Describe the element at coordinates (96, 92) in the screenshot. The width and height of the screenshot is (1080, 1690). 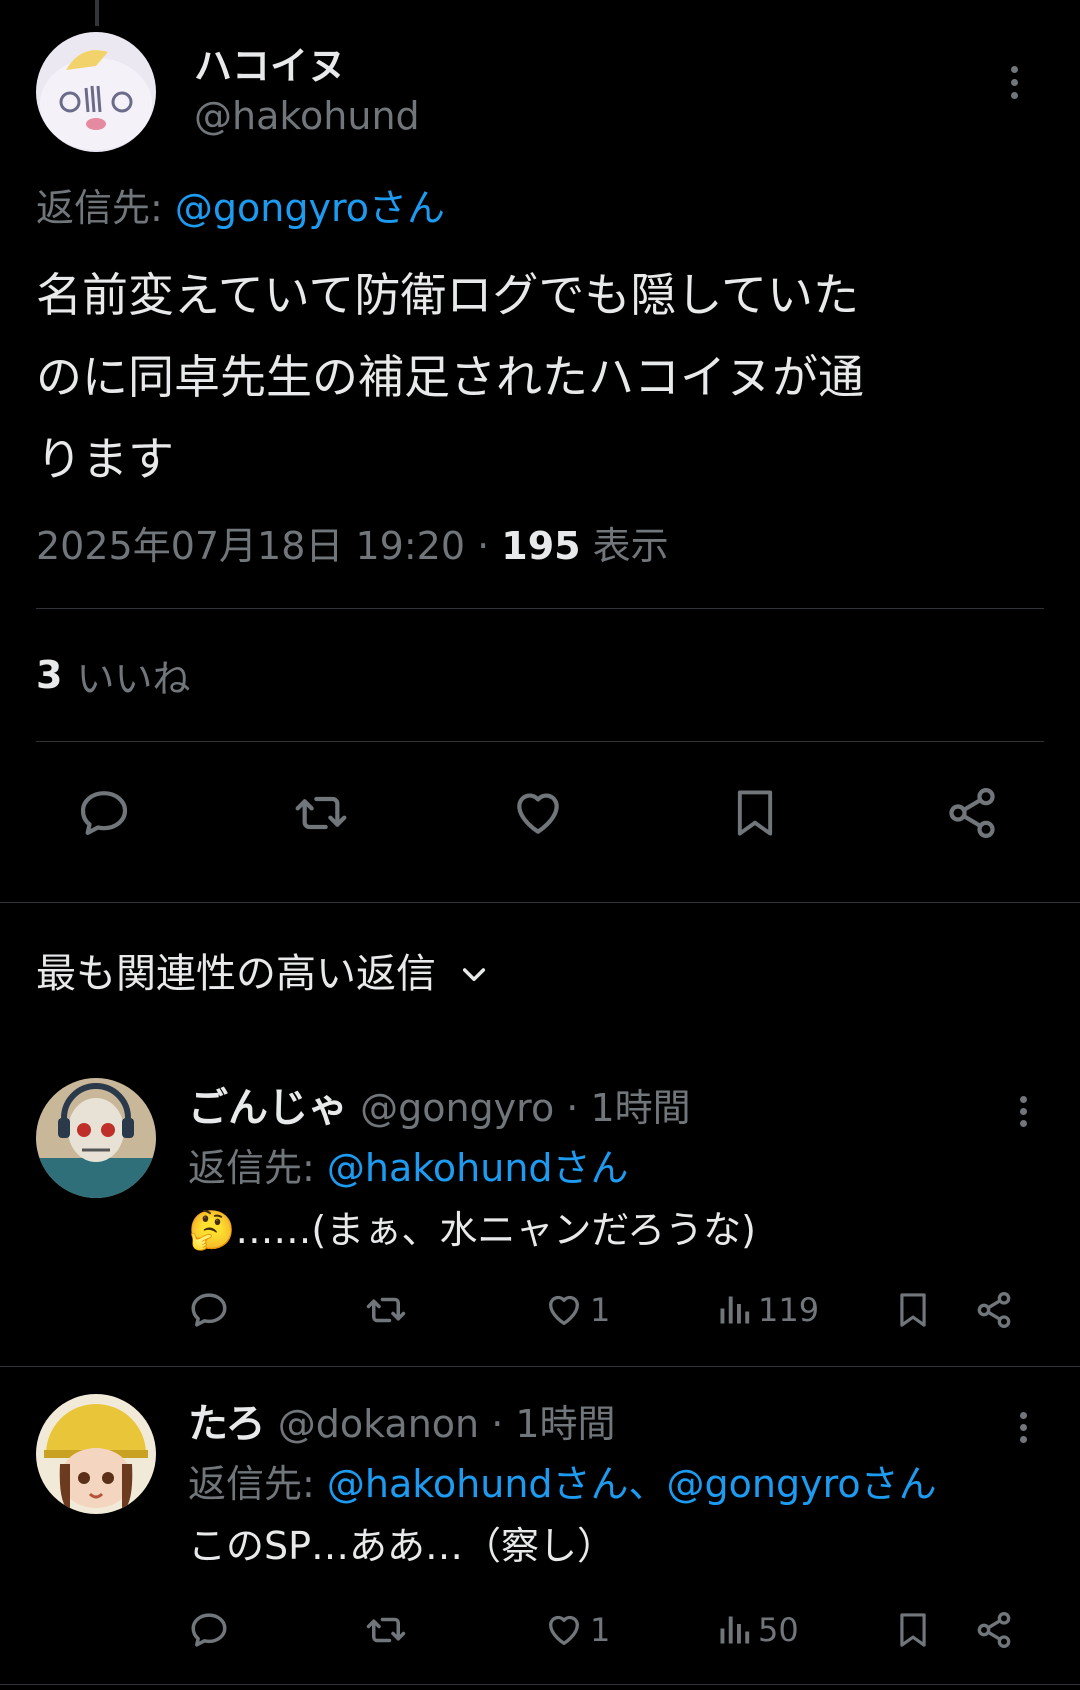
I see `author-avatar` at that location.